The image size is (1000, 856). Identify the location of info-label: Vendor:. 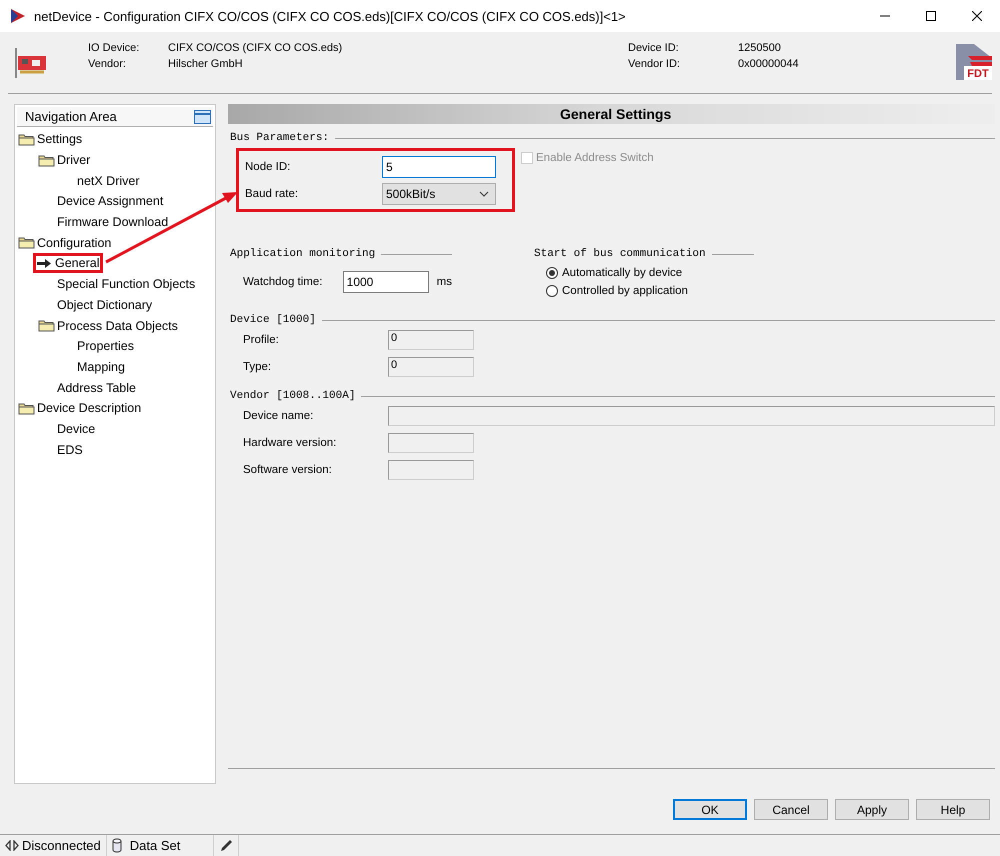
(107, 64).